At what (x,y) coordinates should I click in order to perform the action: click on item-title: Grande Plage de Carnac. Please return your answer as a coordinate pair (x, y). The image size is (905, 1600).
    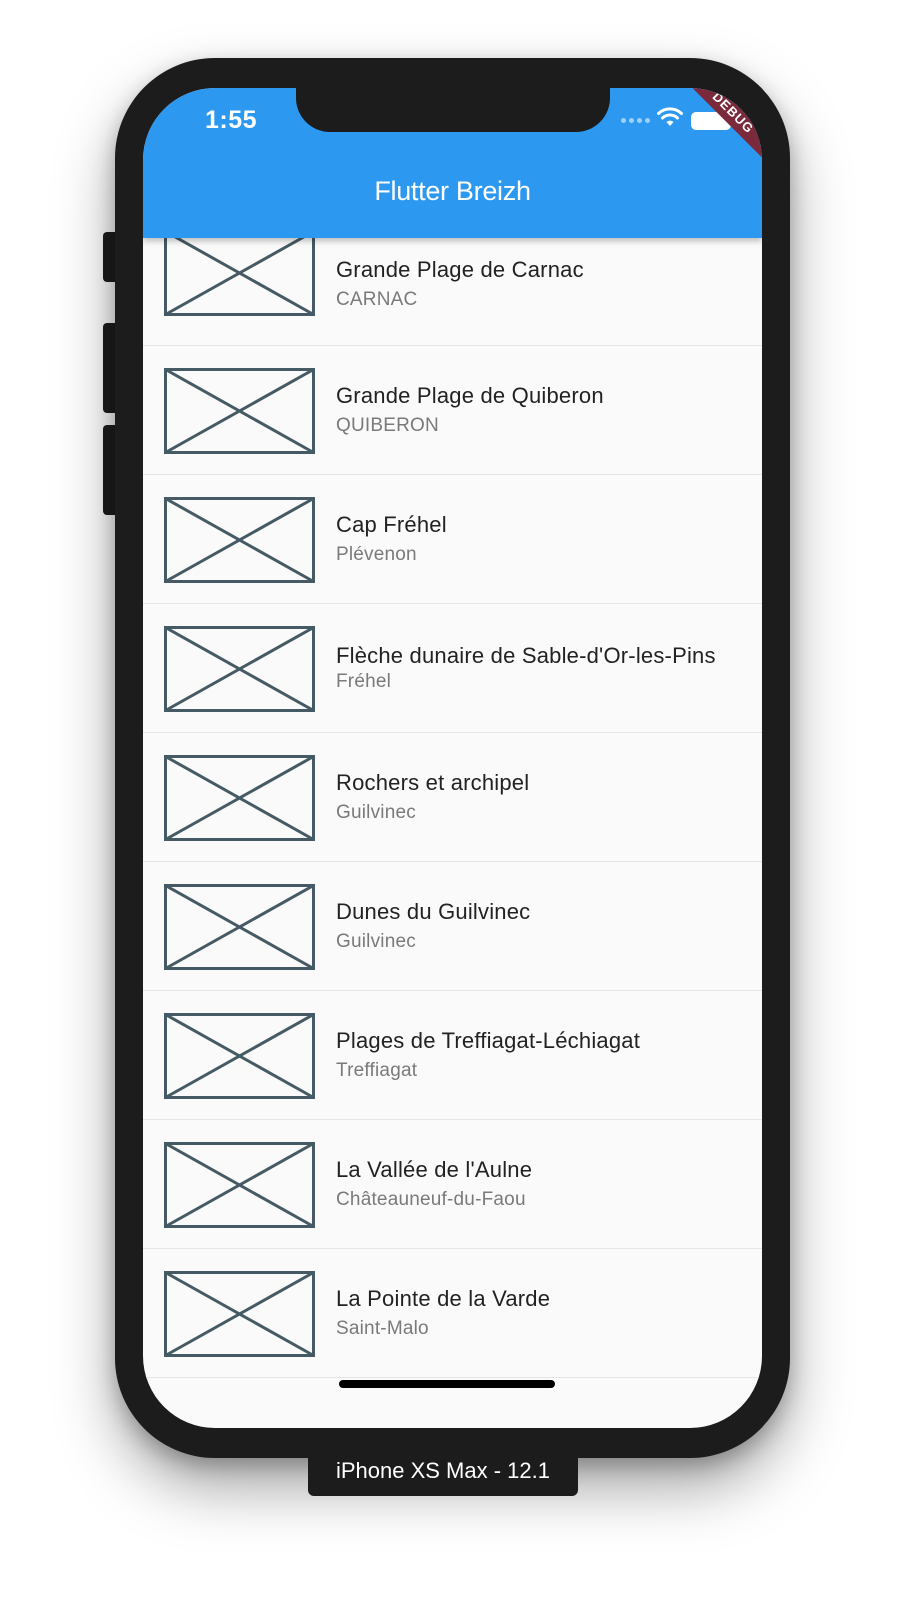
    Looking at the image, I should click on (460, 269).